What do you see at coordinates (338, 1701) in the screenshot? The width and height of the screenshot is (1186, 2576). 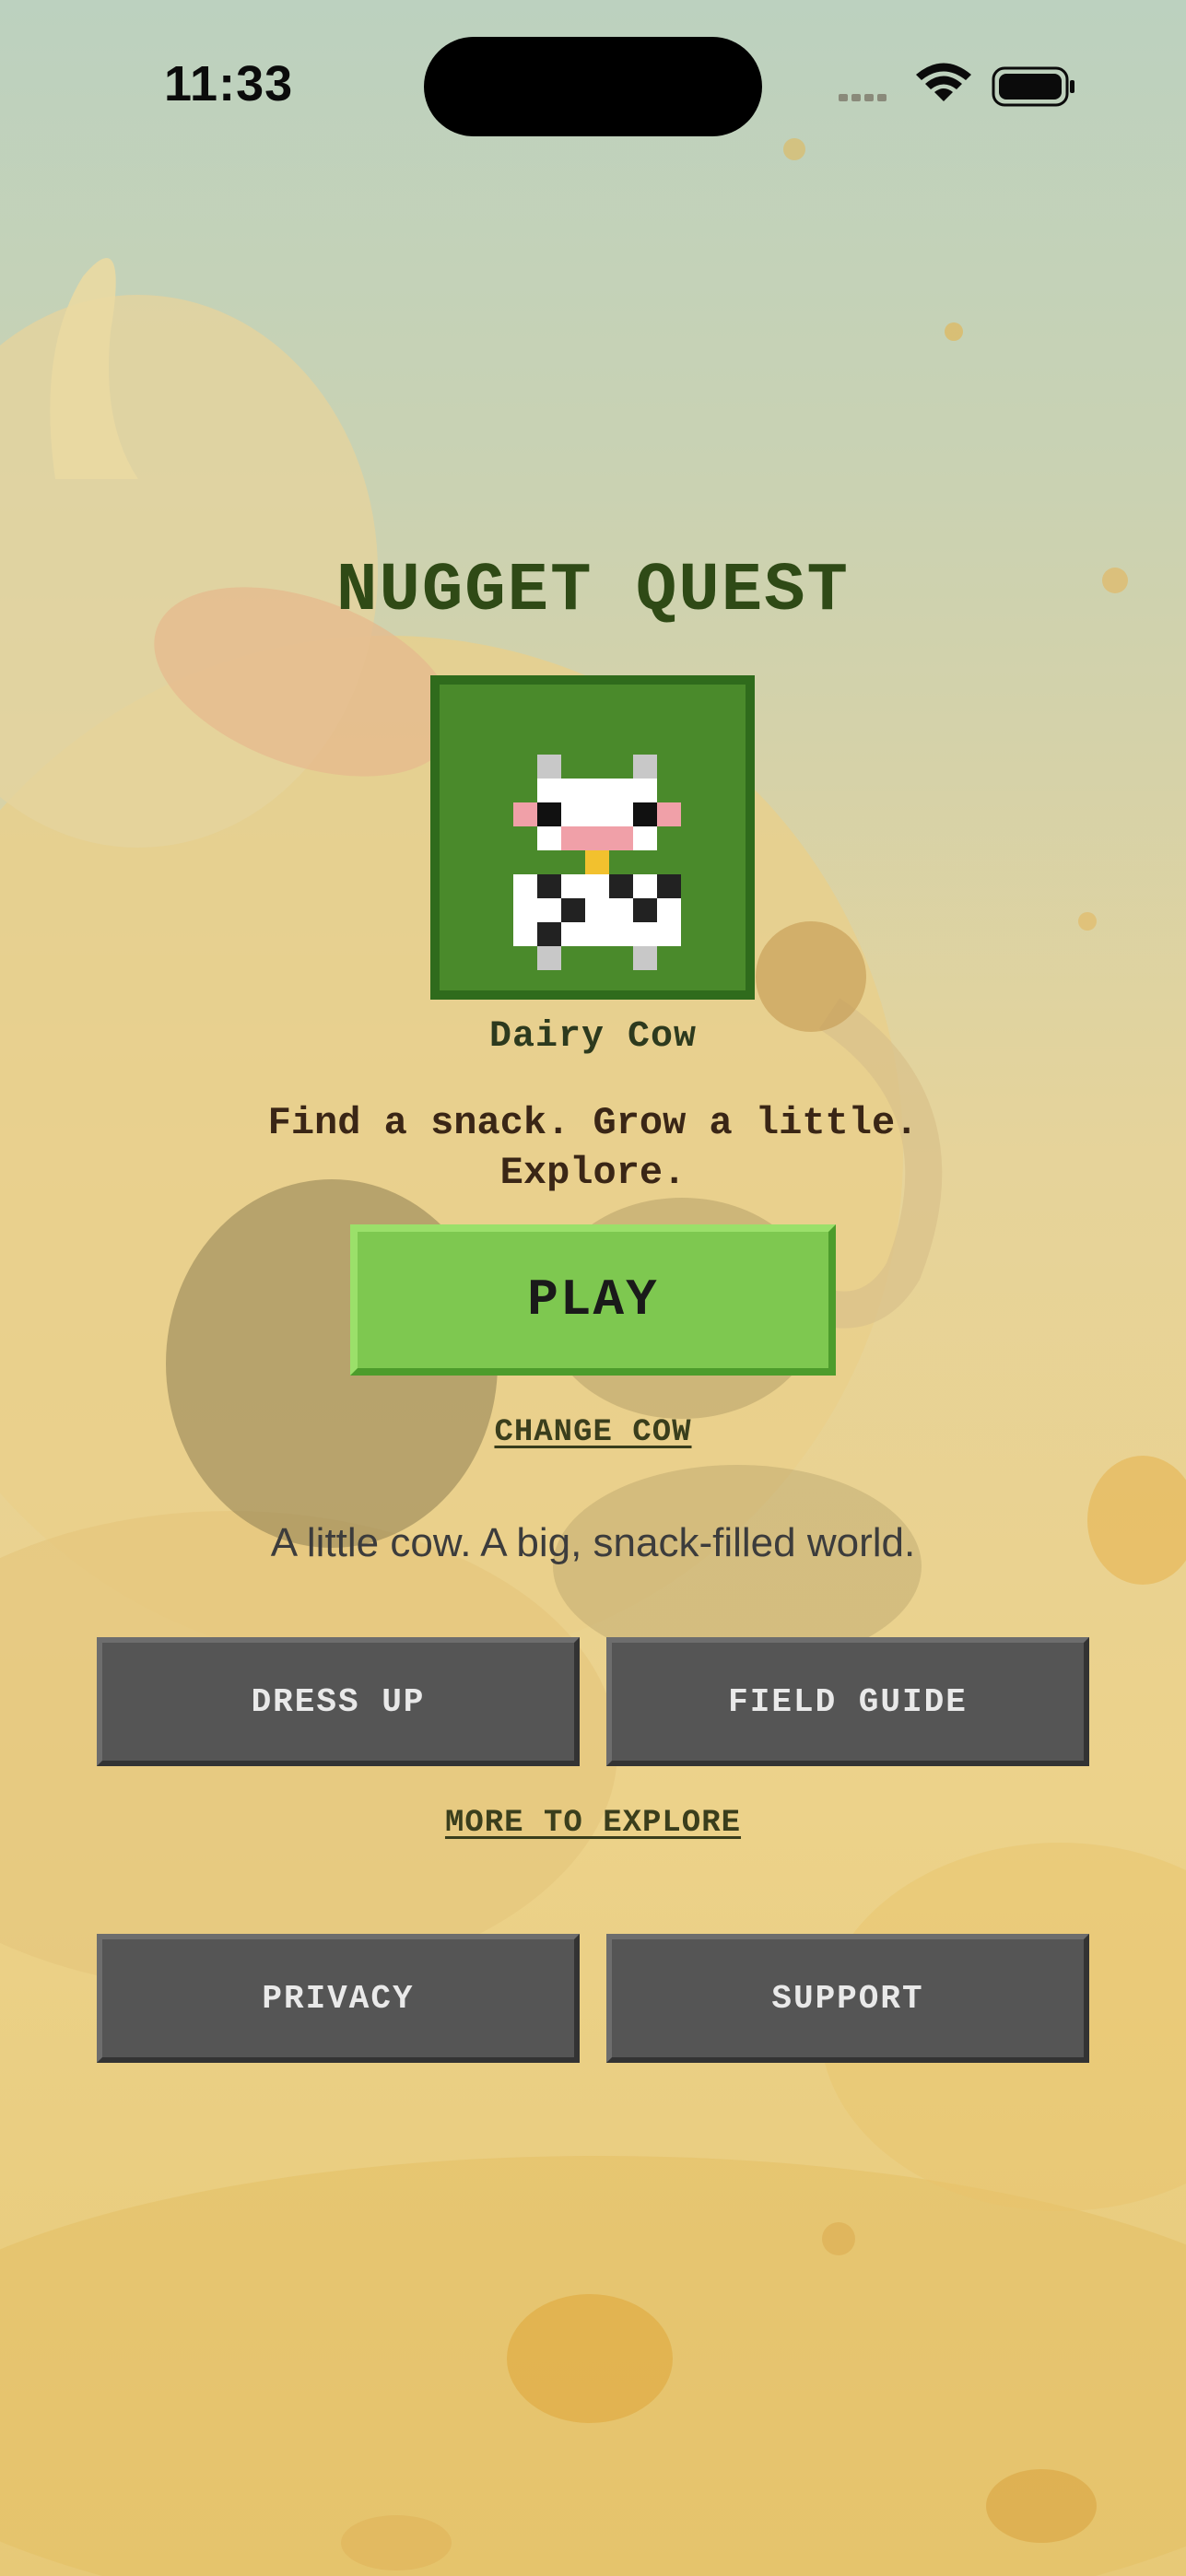 I see `dress-up-button: DRESS UP` at bounding box center [338, 1701].